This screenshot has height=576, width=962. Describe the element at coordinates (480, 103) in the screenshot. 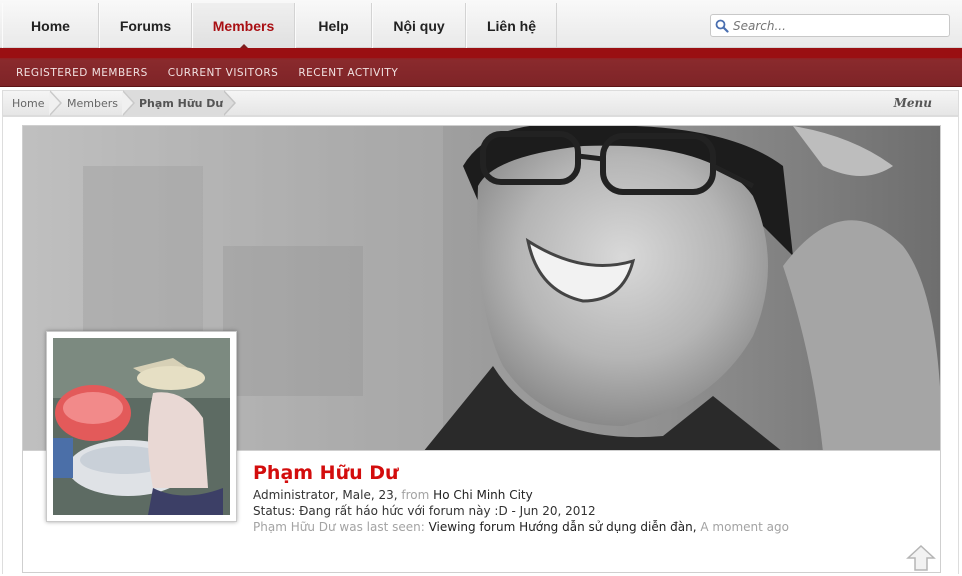

I see `breadcrumb: Home Members Phạm Hữu Dư Menu` at that location.